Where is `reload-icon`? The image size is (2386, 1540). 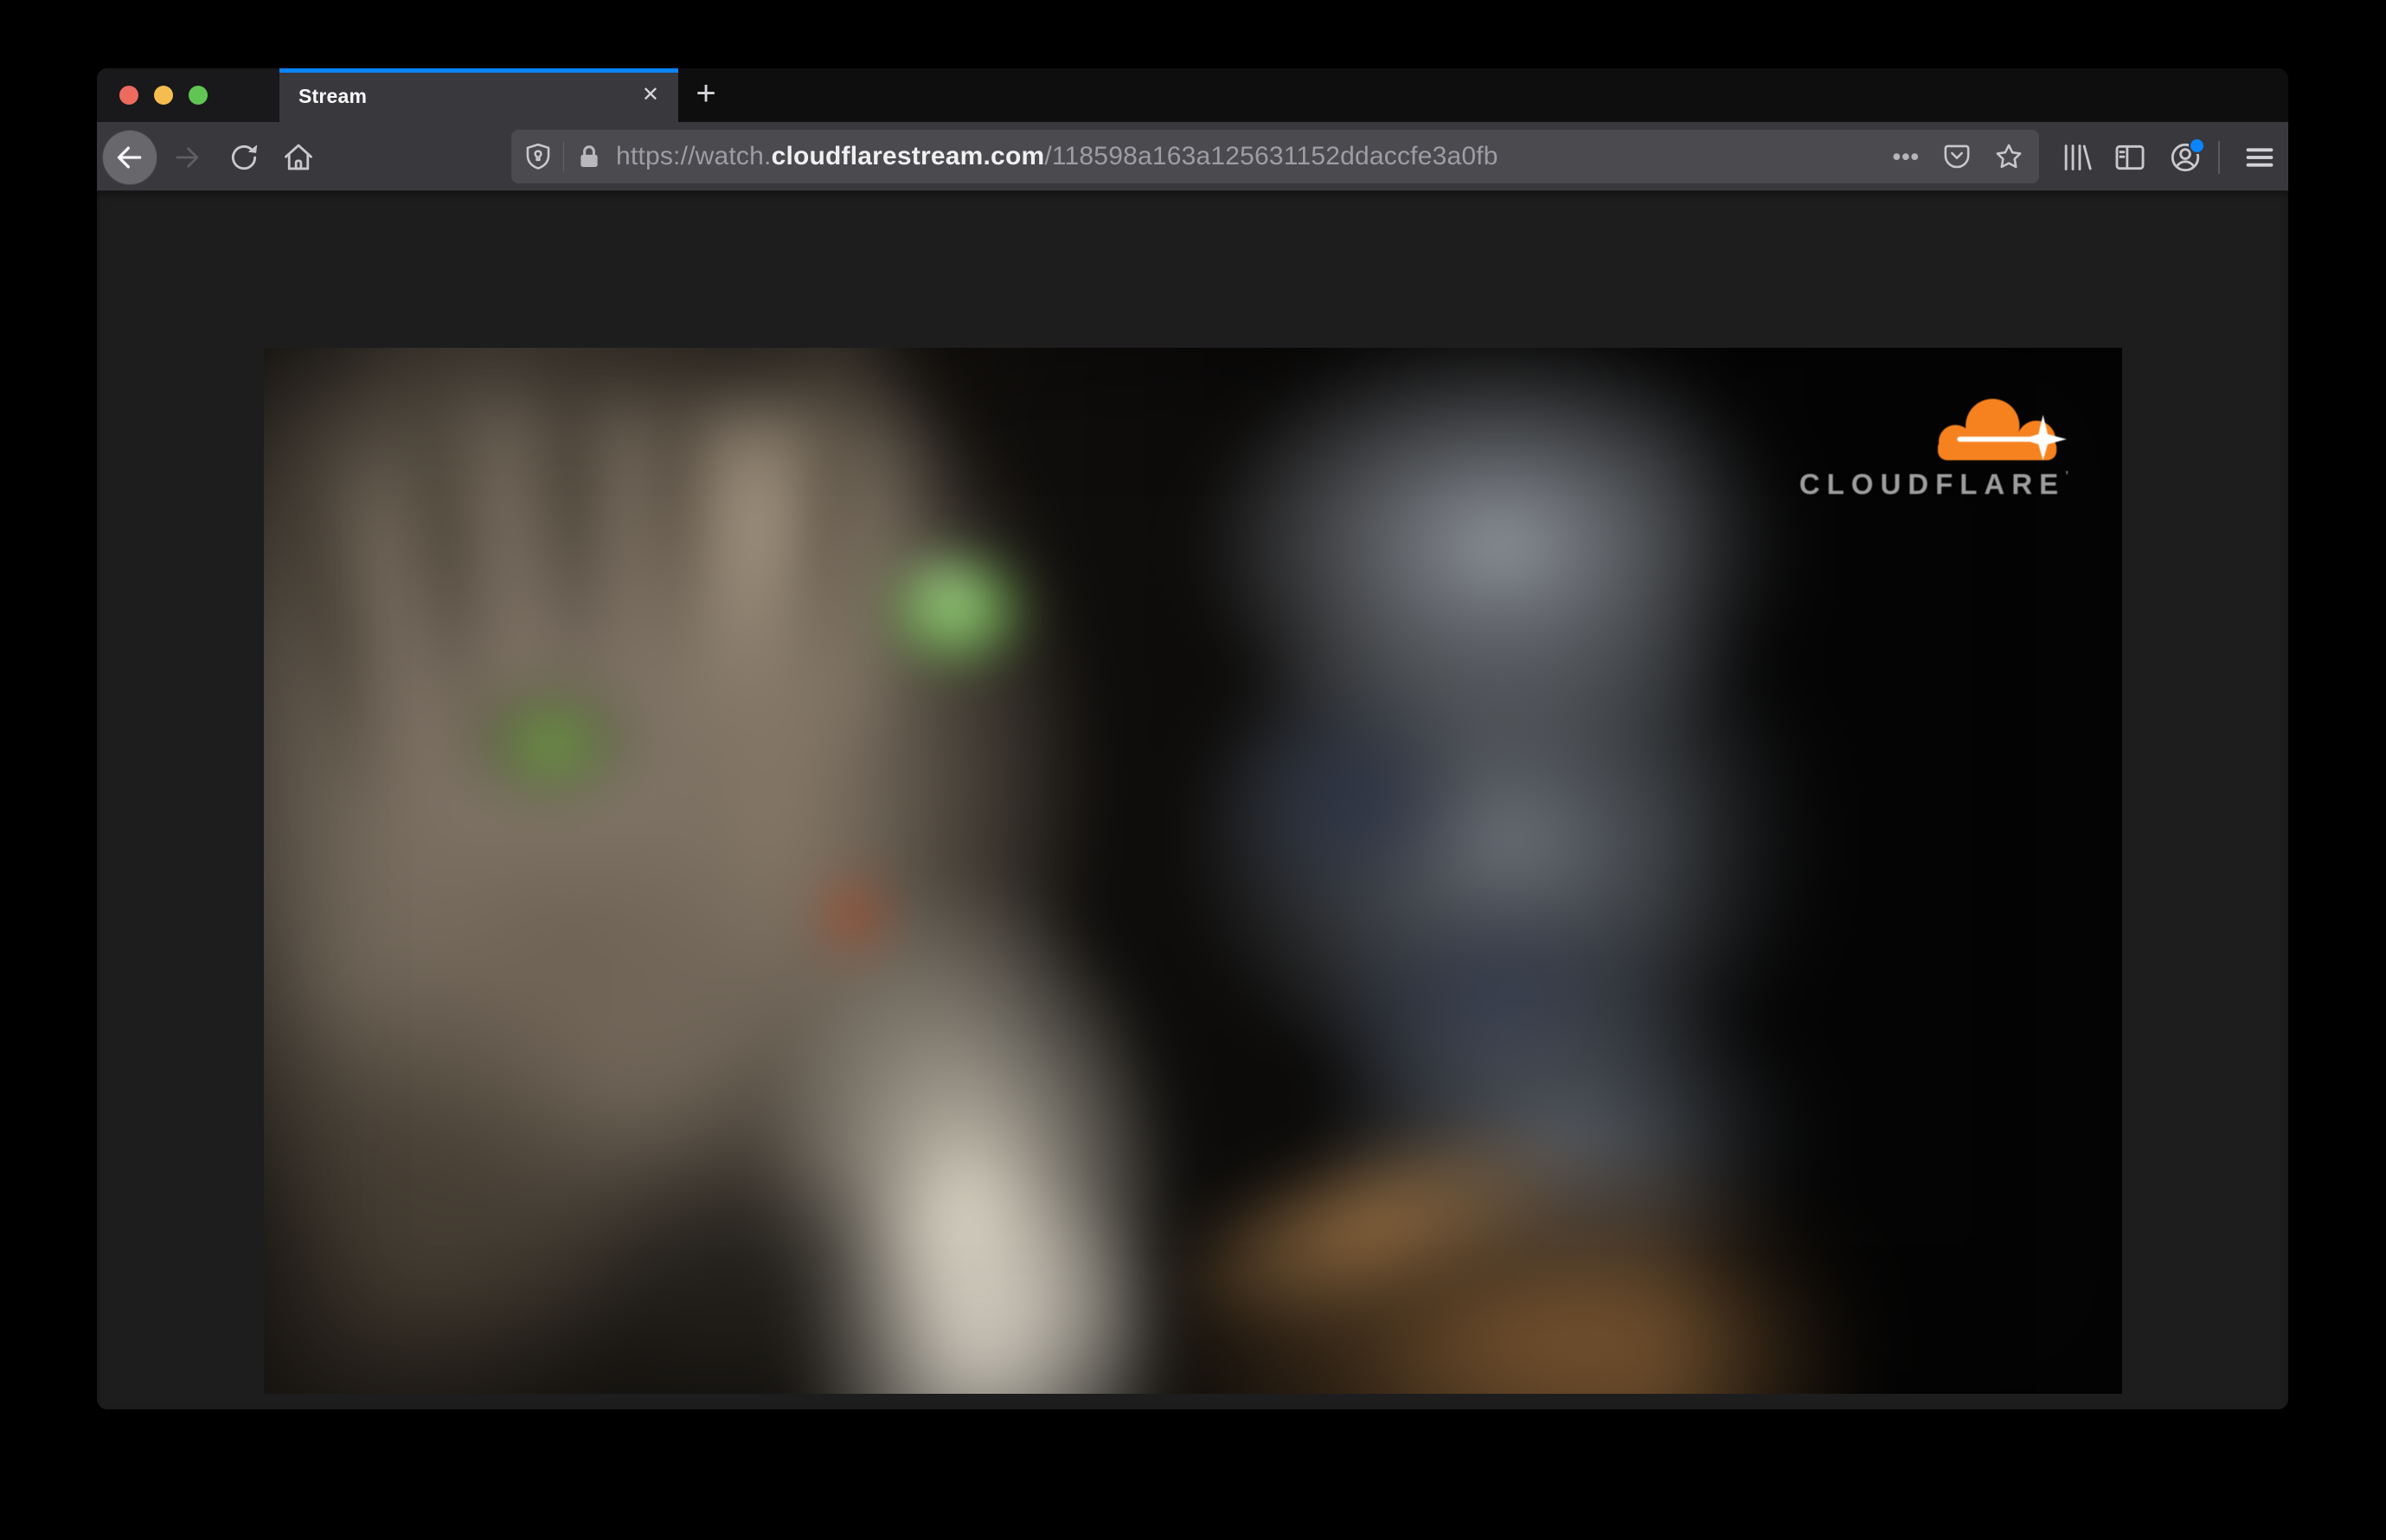
reload-icon is located at coordinates (244, 157).